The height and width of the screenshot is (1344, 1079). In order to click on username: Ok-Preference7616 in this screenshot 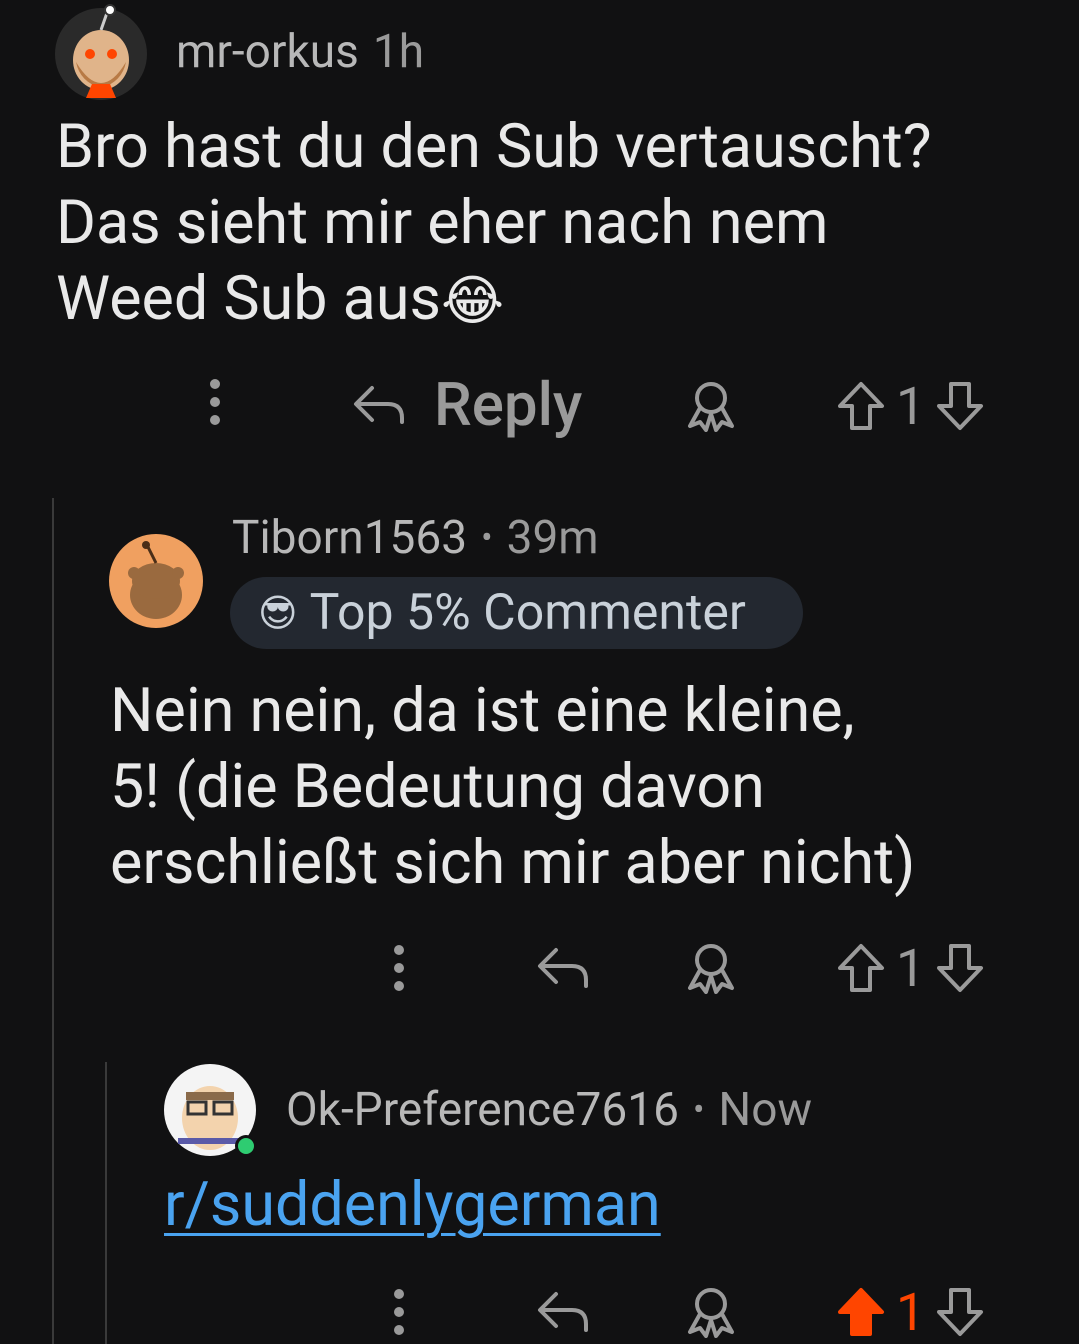, I will do `click(482, 1110)`.